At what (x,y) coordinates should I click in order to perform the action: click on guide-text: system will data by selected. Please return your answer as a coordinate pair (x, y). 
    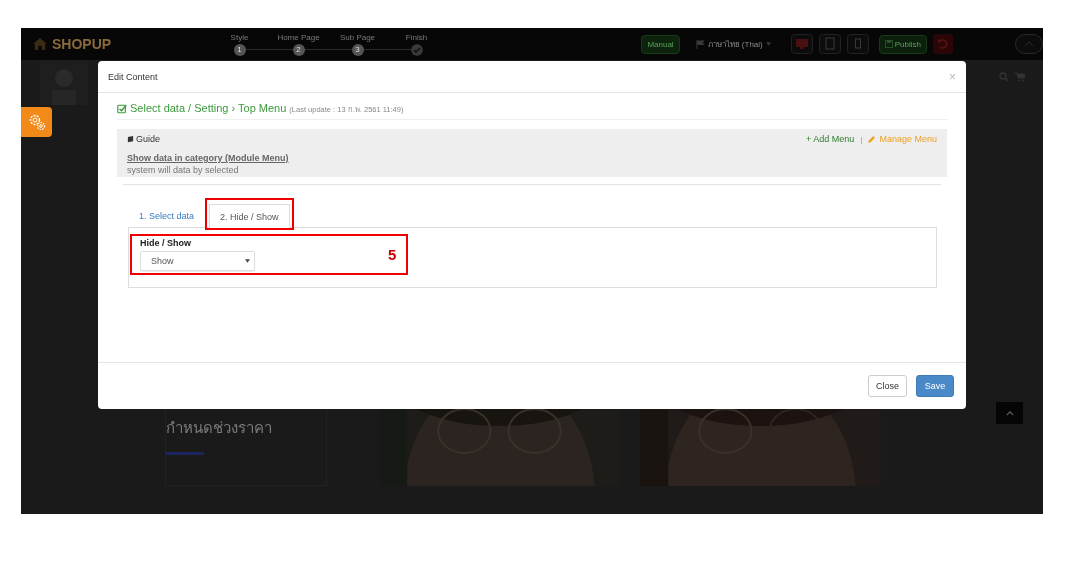
    Looking at the image, I should click on (183, 170).